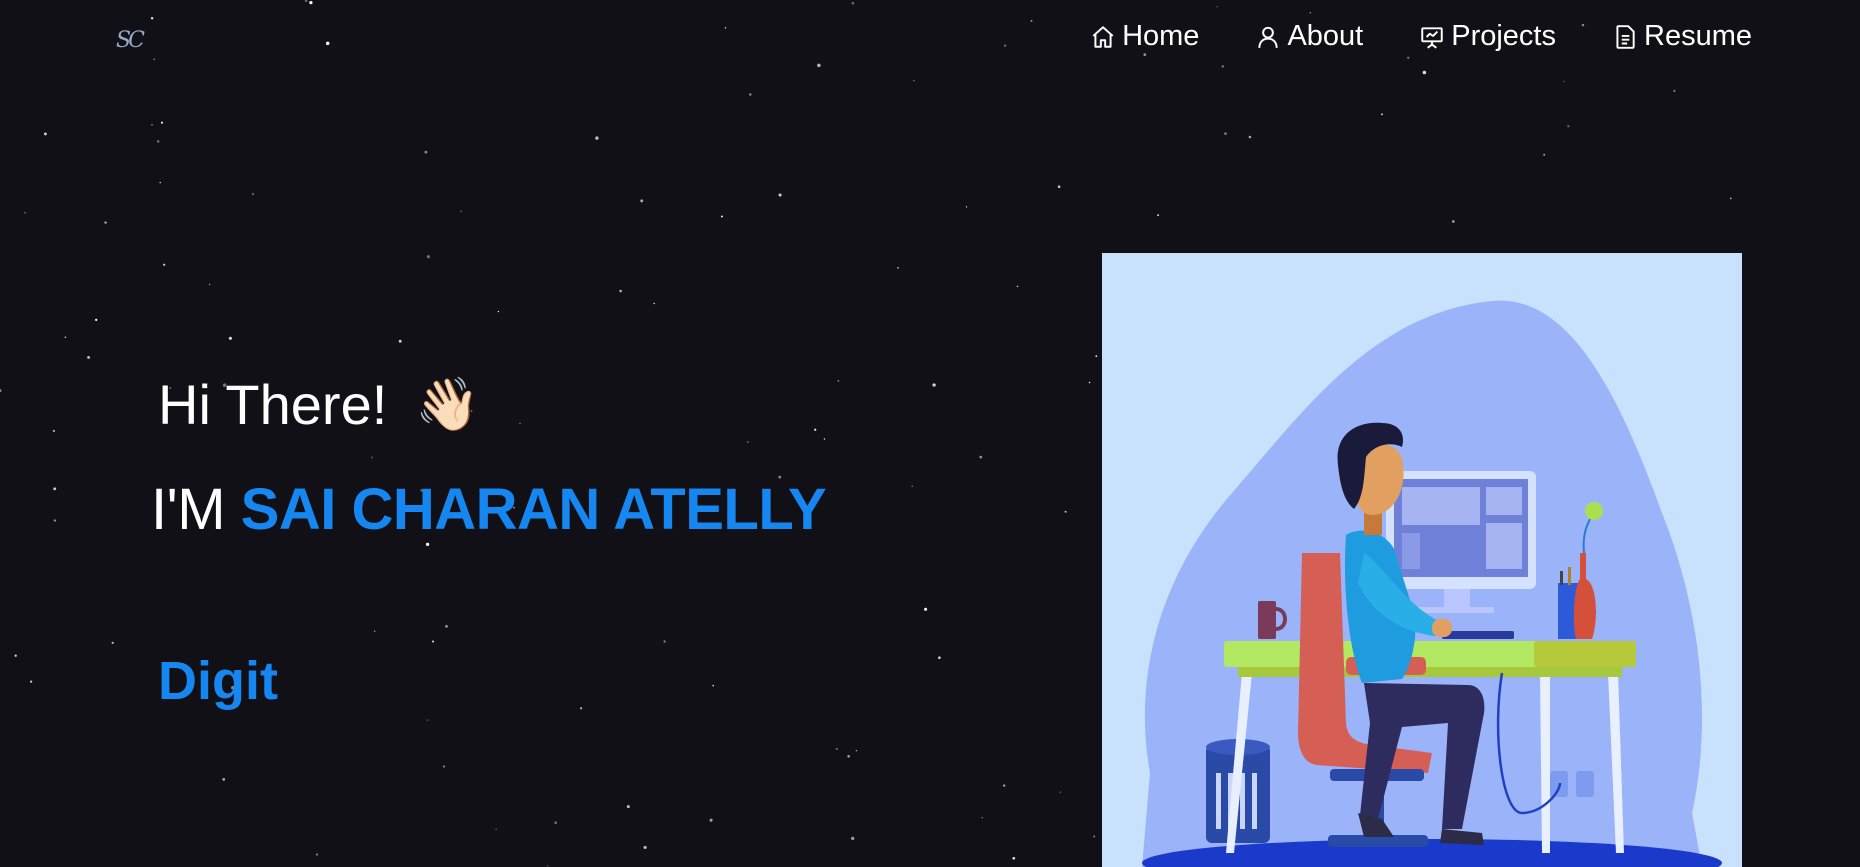 The image size is (1860, 867). Describe the element at coordinates (1698, 36) in the screenshot. I see `nav-resume-label: Resume` at that location.